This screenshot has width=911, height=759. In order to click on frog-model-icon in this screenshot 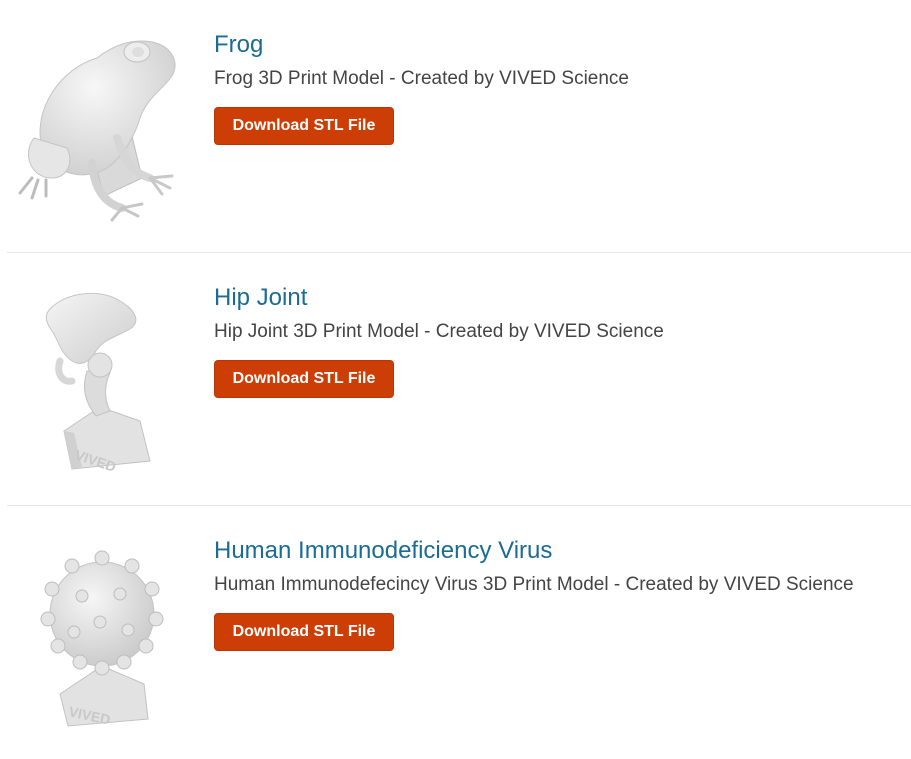, I will do `click(102, 128)`.